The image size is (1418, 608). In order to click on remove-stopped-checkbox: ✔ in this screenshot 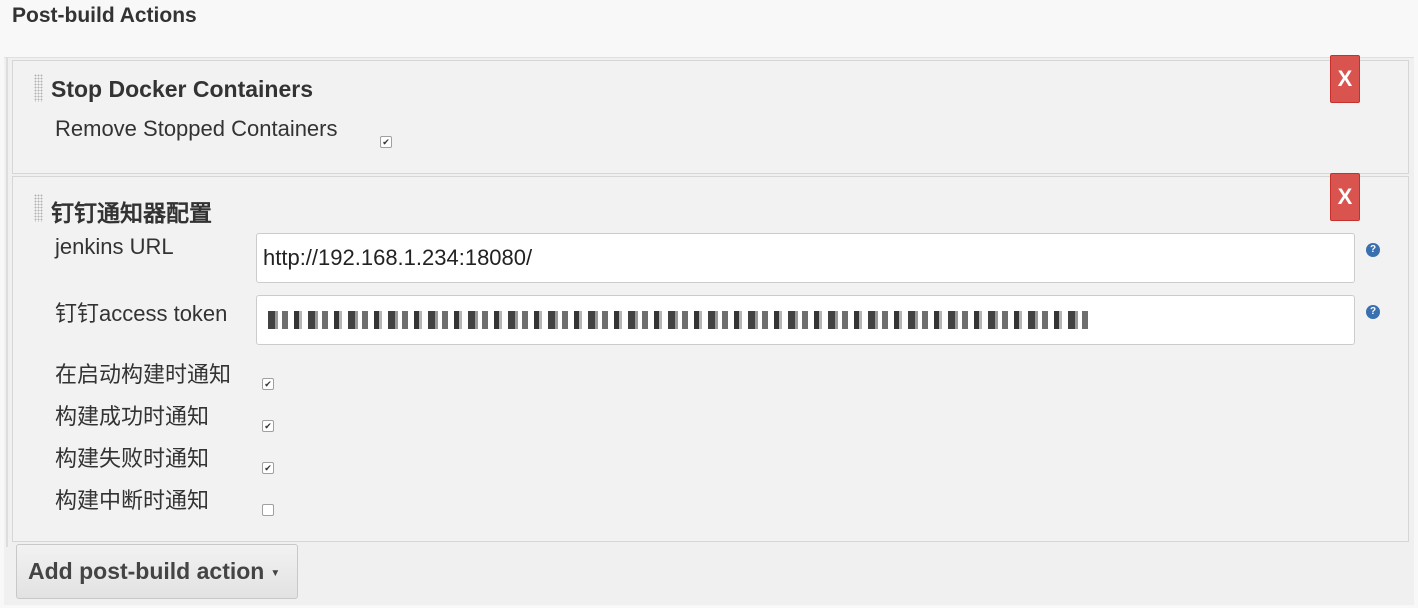, I will do `click(386, 142)`.